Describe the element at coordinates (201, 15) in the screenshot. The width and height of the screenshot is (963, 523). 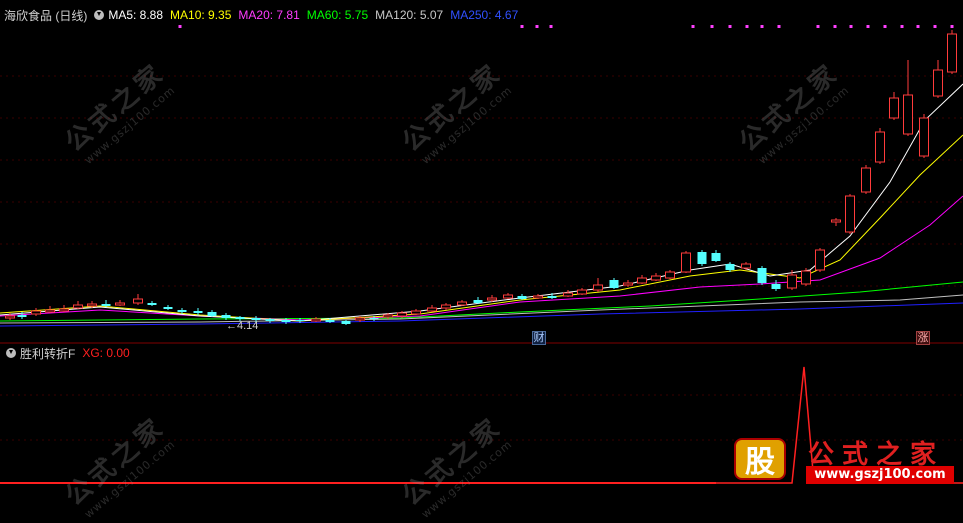
I see `ma10-label: MA10: 9.35` at that location.